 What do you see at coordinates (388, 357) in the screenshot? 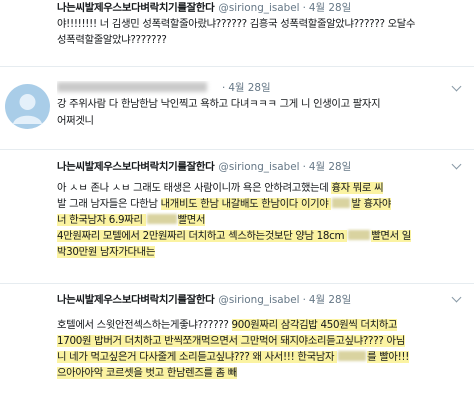
I see `highlighted-text: 를 빨아!!!` at bounding box center [388, 357].